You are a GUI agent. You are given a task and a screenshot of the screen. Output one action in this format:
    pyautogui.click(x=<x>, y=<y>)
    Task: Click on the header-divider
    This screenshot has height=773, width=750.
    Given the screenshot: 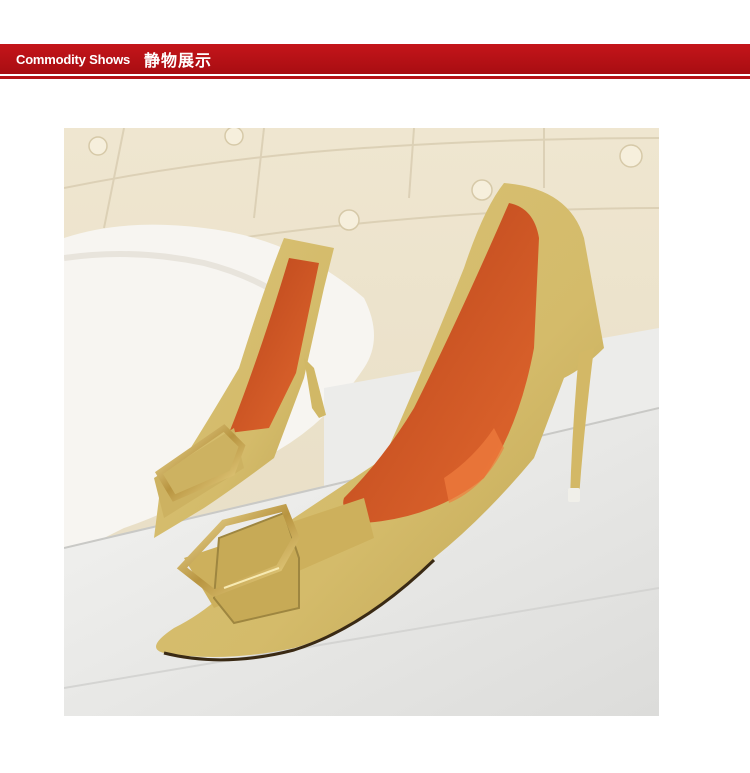 What is the action you would take?
    pyautogui.click(x=375, y=77)
    